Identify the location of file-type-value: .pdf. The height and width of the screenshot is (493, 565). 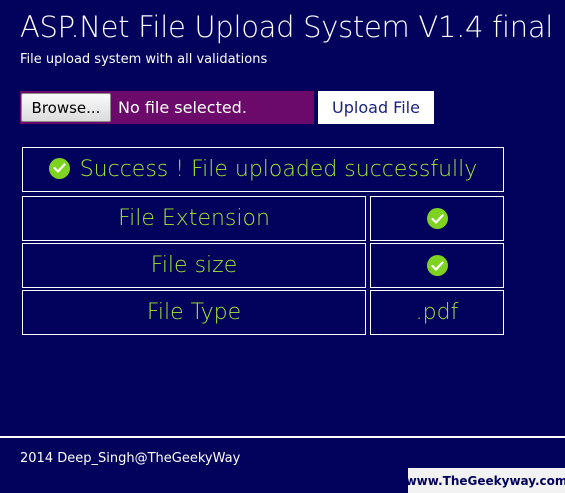
(437, 312).